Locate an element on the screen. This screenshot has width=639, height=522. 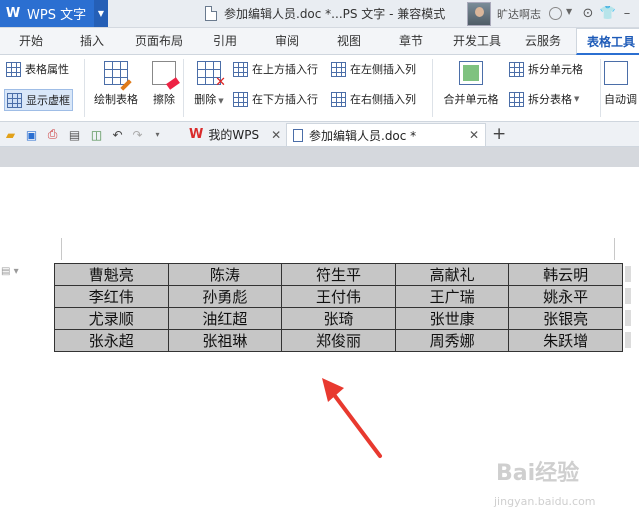
split-cells-label: 拆分单元格 is located at coordinates (555, 69).